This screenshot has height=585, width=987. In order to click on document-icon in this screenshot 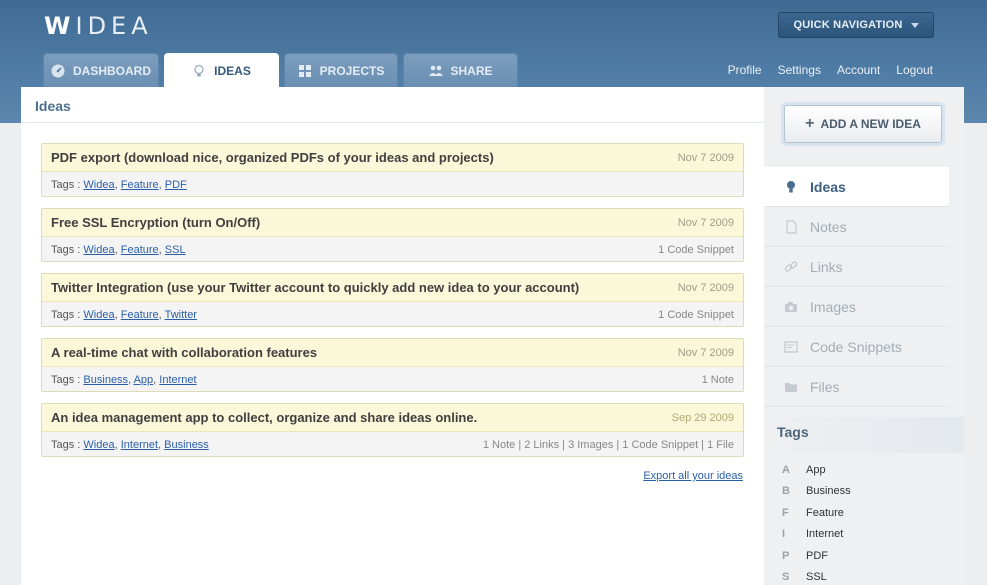, I will do `click(791, 226)`.